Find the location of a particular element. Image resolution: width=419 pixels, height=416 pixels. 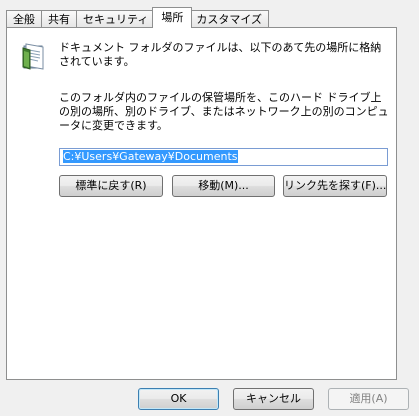

tab-security: セキュリティ is located at coordinates (116, 19).